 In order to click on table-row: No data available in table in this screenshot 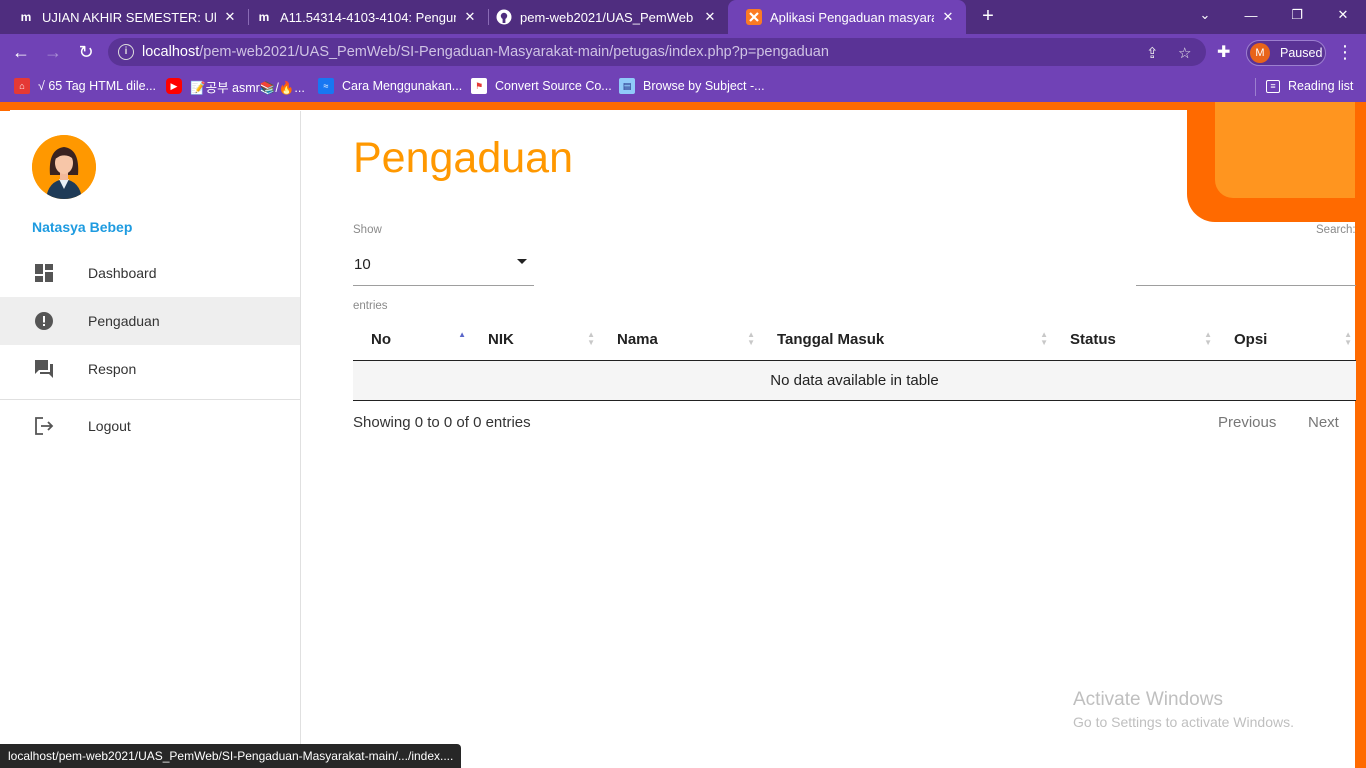, I will do `click(854, 380)`.